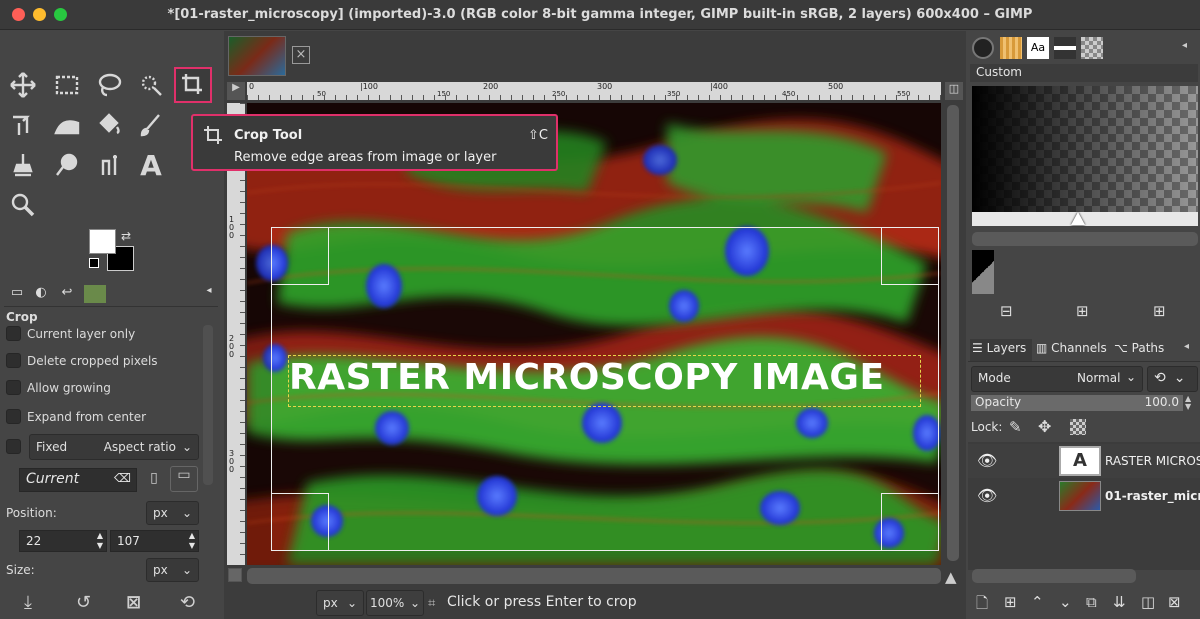 The image size is (1200, 619). I want to click on allow-growing-checkbox, so click(13, 387).